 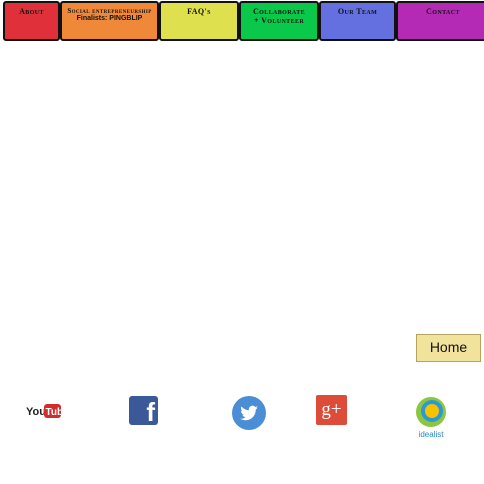 I want to click on nav-tab-collaborate-sublabel: + Volunteer, so click(x=279, y=20).